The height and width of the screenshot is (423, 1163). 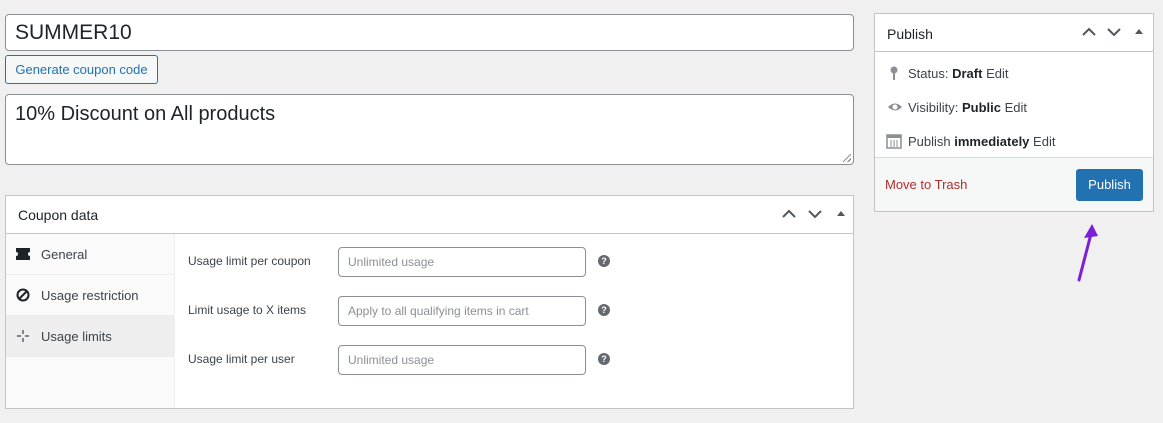 I want to click on tab-general: General, so click(x=90, y=254).